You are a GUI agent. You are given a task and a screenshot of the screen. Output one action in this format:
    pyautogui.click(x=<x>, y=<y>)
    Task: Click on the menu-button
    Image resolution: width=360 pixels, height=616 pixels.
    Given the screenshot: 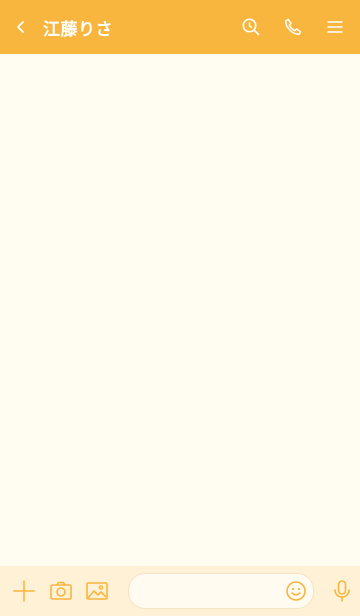 What is the action you would take?
    pyautogui.click(x=335, y=27)
    